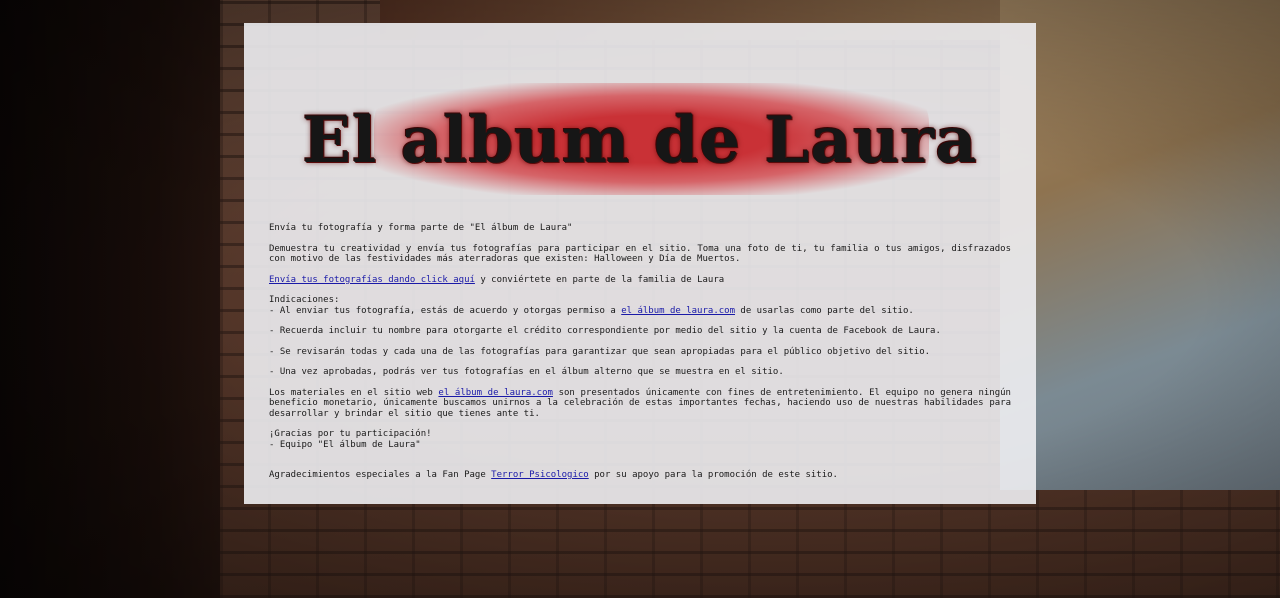  Describe the element at coordinates (350, 434) in the screenshot. I see `thanks-line-1: ¡Gracias por tu participación!` at that location.